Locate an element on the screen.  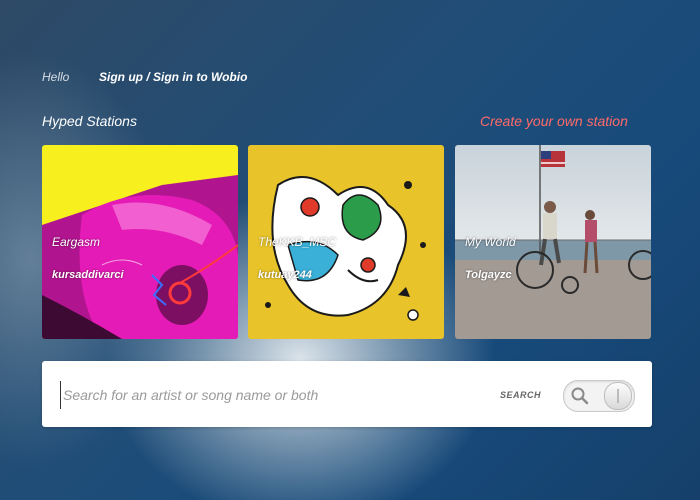
section-title: Hyped Stations is located at coordinates (89, 121).